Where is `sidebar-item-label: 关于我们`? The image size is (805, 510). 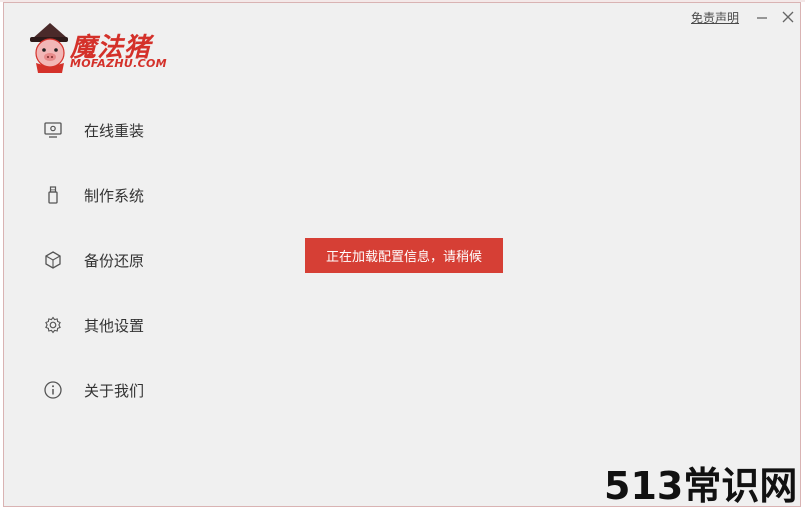 sidebar-item-label: 关于我们 is located at coordinates (114, 390).